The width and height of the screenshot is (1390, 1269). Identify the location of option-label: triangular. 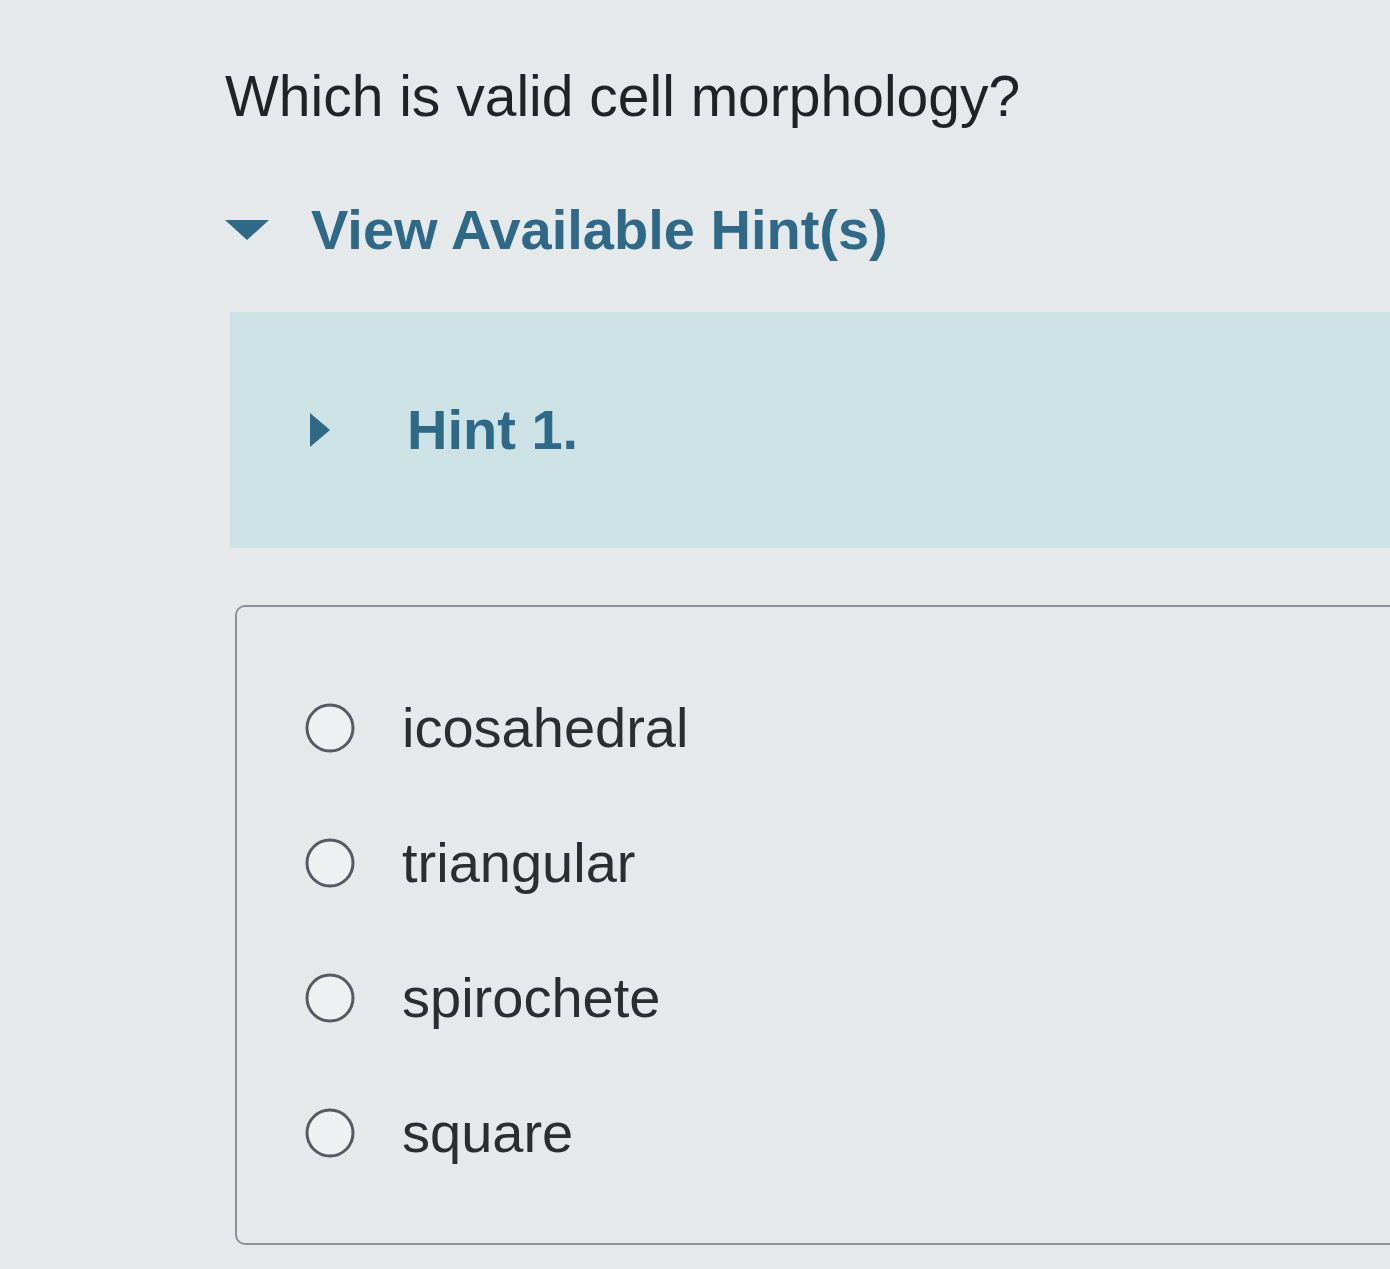
(519, 862).